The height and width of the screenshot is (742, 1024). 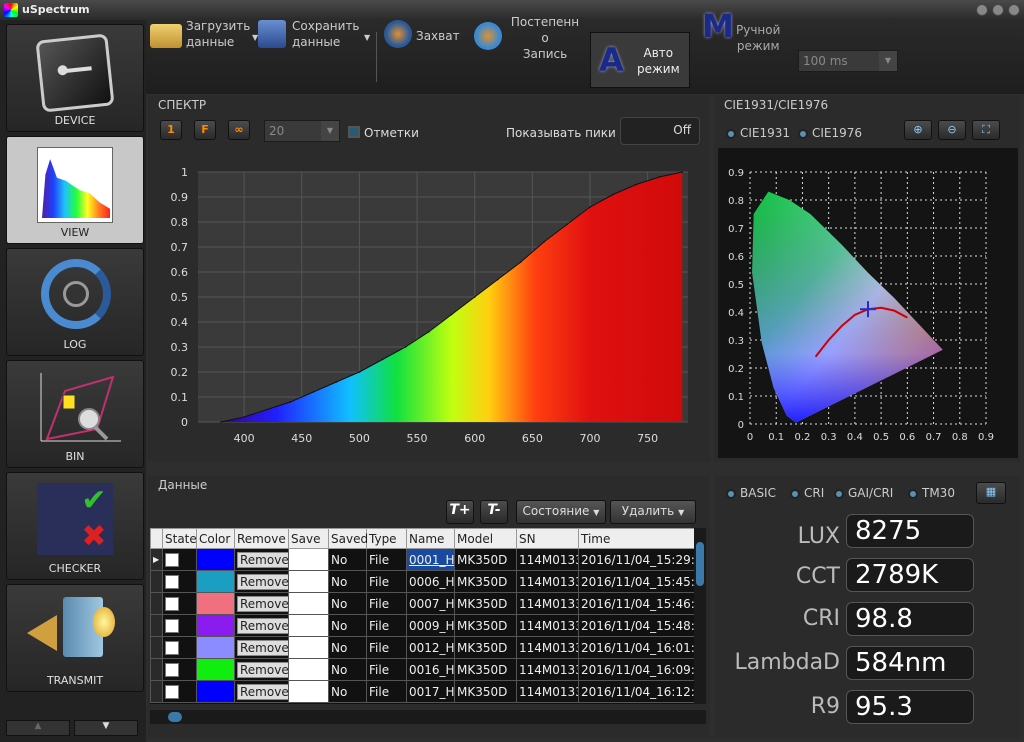 What do you see at coordinates (807, 493) in the screenshot?
I see `tab-cri: CRI` at bounding box center [807, 493].